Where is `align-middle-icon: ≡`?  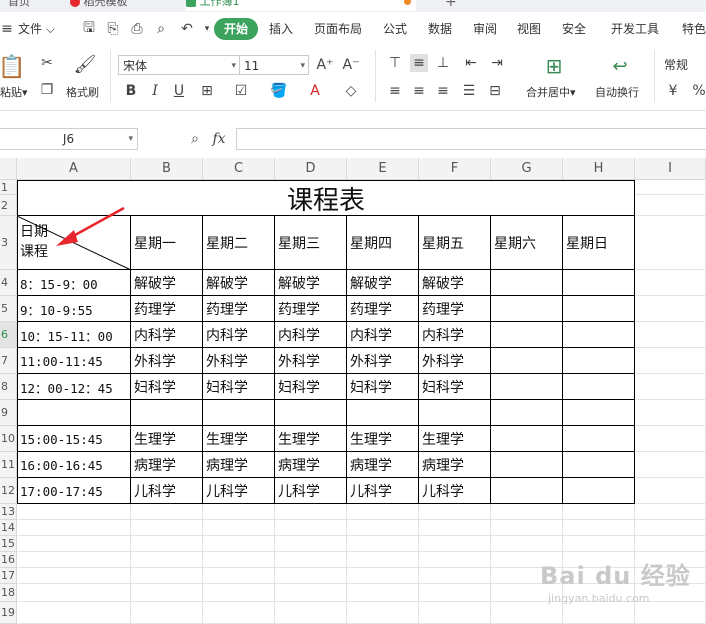 align-middle-icon: ≡ is located at coordinates (419, 63).